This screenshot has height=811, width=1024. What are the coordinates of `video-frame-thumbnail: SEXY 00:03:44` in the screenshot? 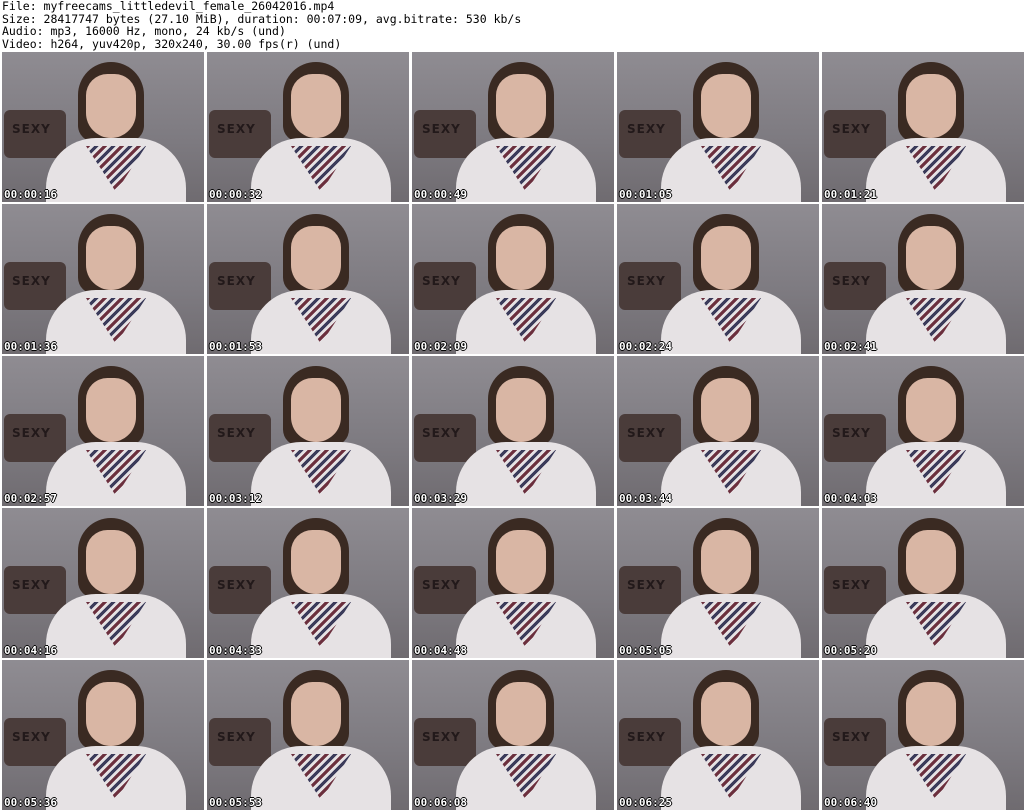 It's located at (718, 431).